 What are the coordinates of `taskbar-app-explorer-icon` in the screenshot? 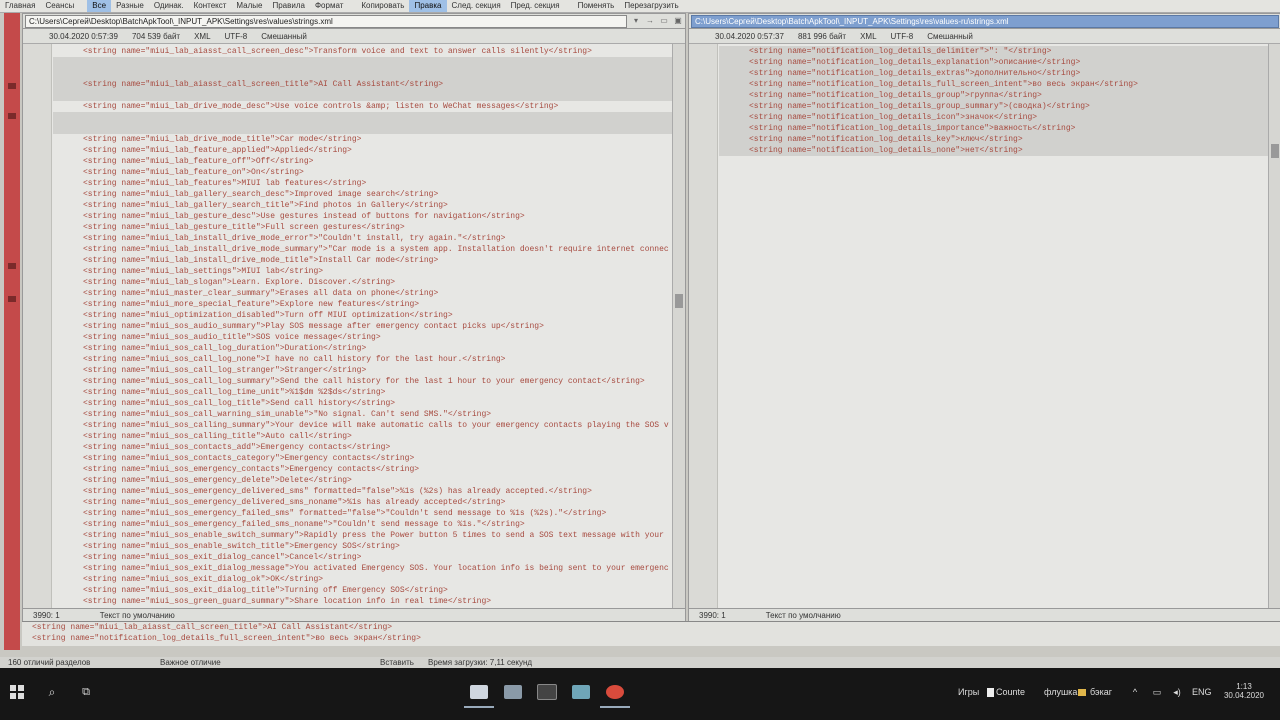 It's located at (513, 692).